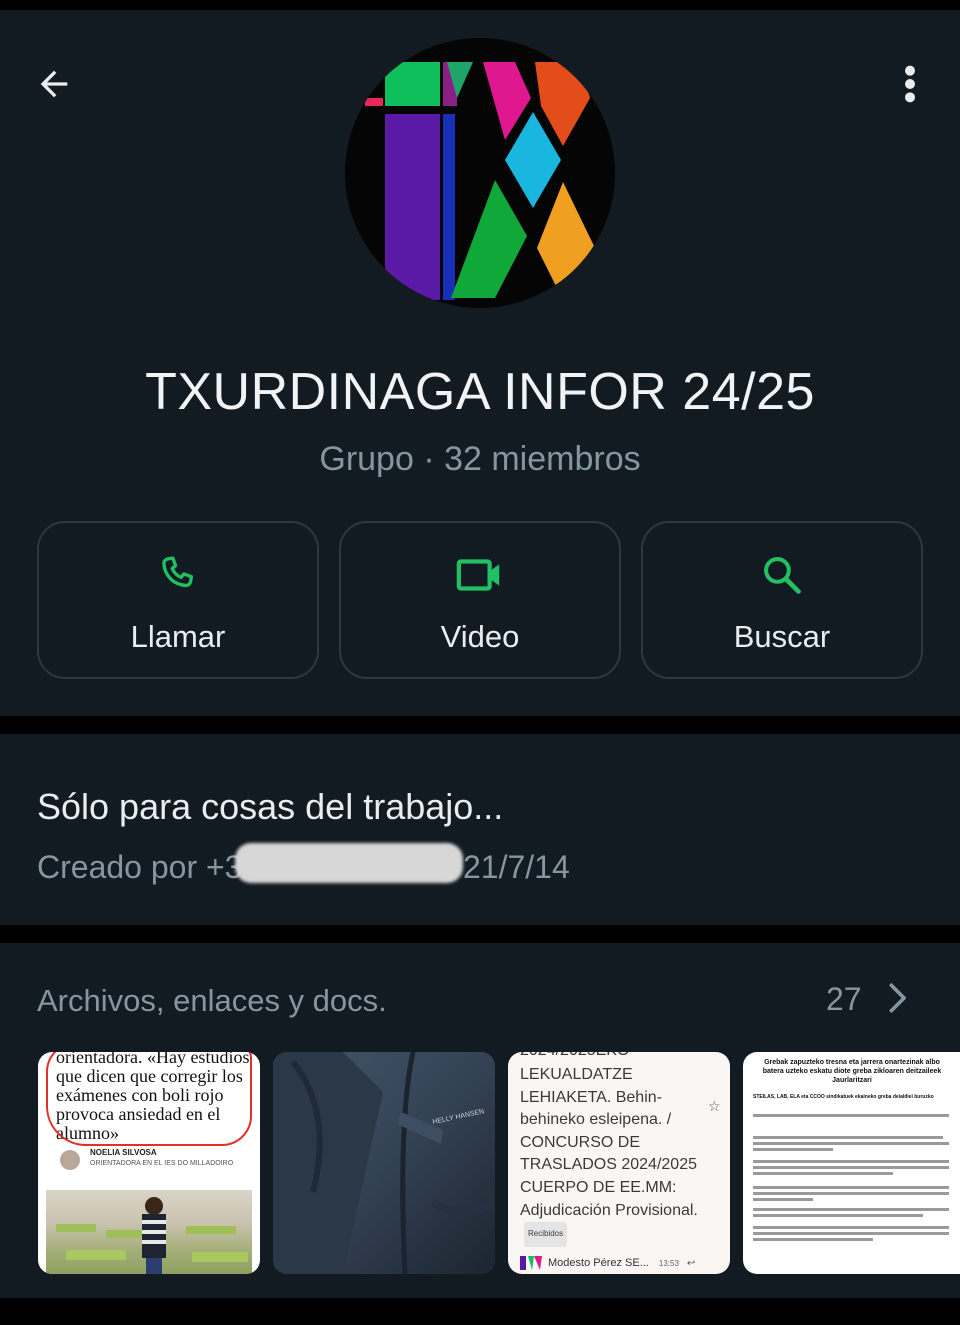 The image size is (960, 1325). I want to click on call-button: Llamar, so click(178, 600).